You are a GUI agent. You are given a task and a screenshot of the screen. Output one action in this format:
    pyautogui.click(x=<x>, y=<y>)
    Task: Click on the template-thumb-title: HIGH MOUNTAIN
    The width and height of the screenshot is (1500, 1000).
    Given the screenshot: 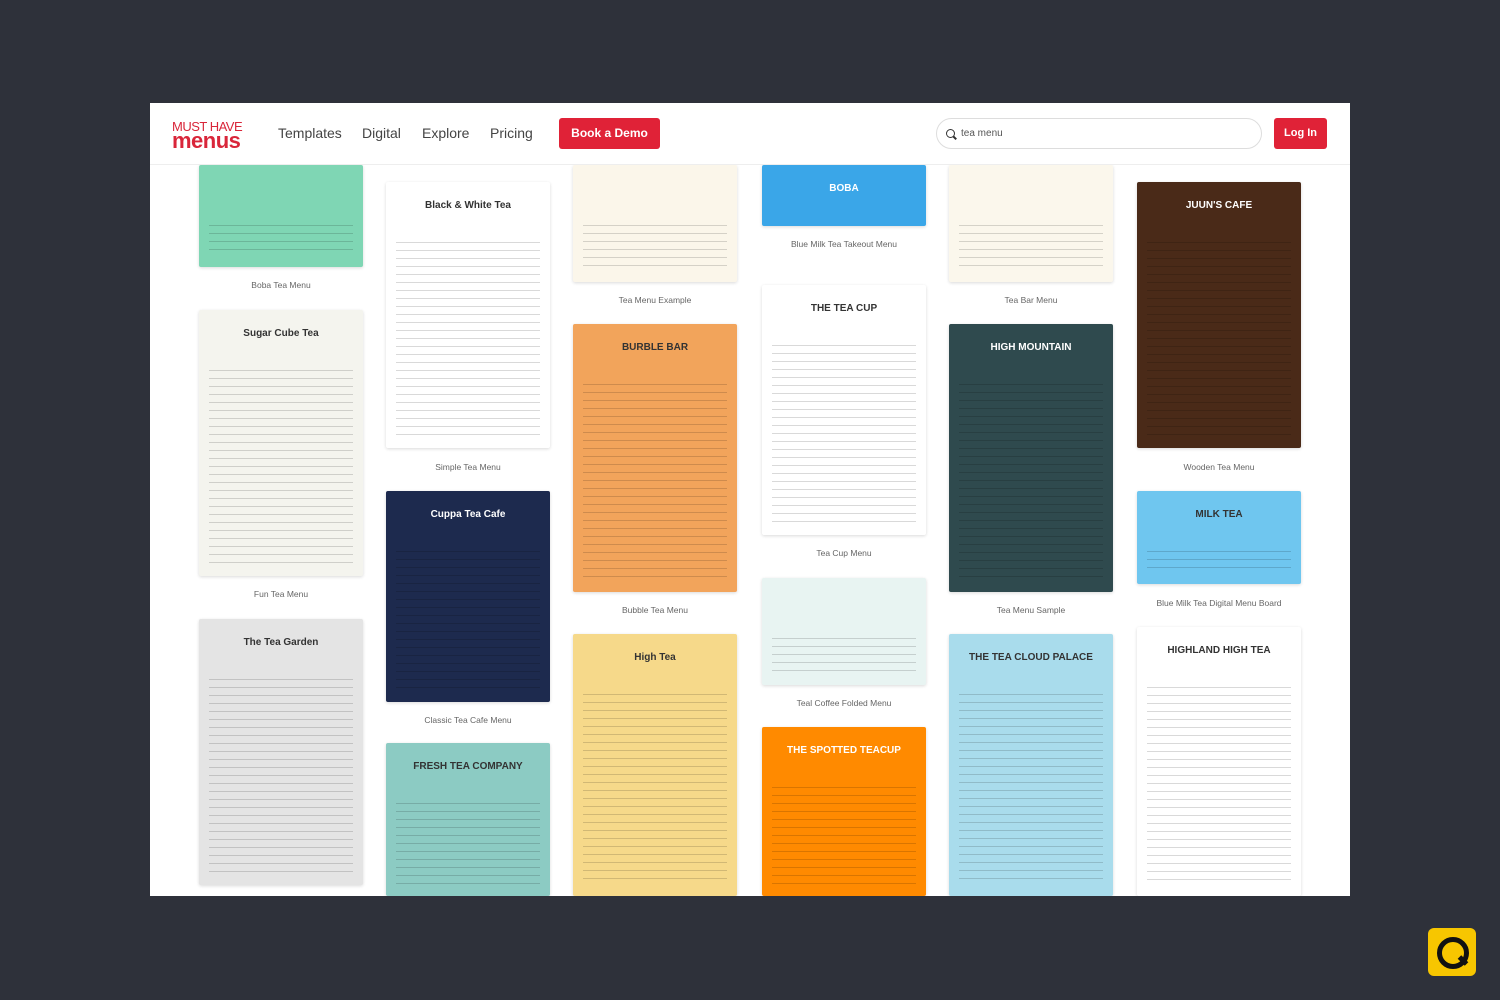 What is the action you would take?
    pyautogui.click(x=1031, y=347)
    